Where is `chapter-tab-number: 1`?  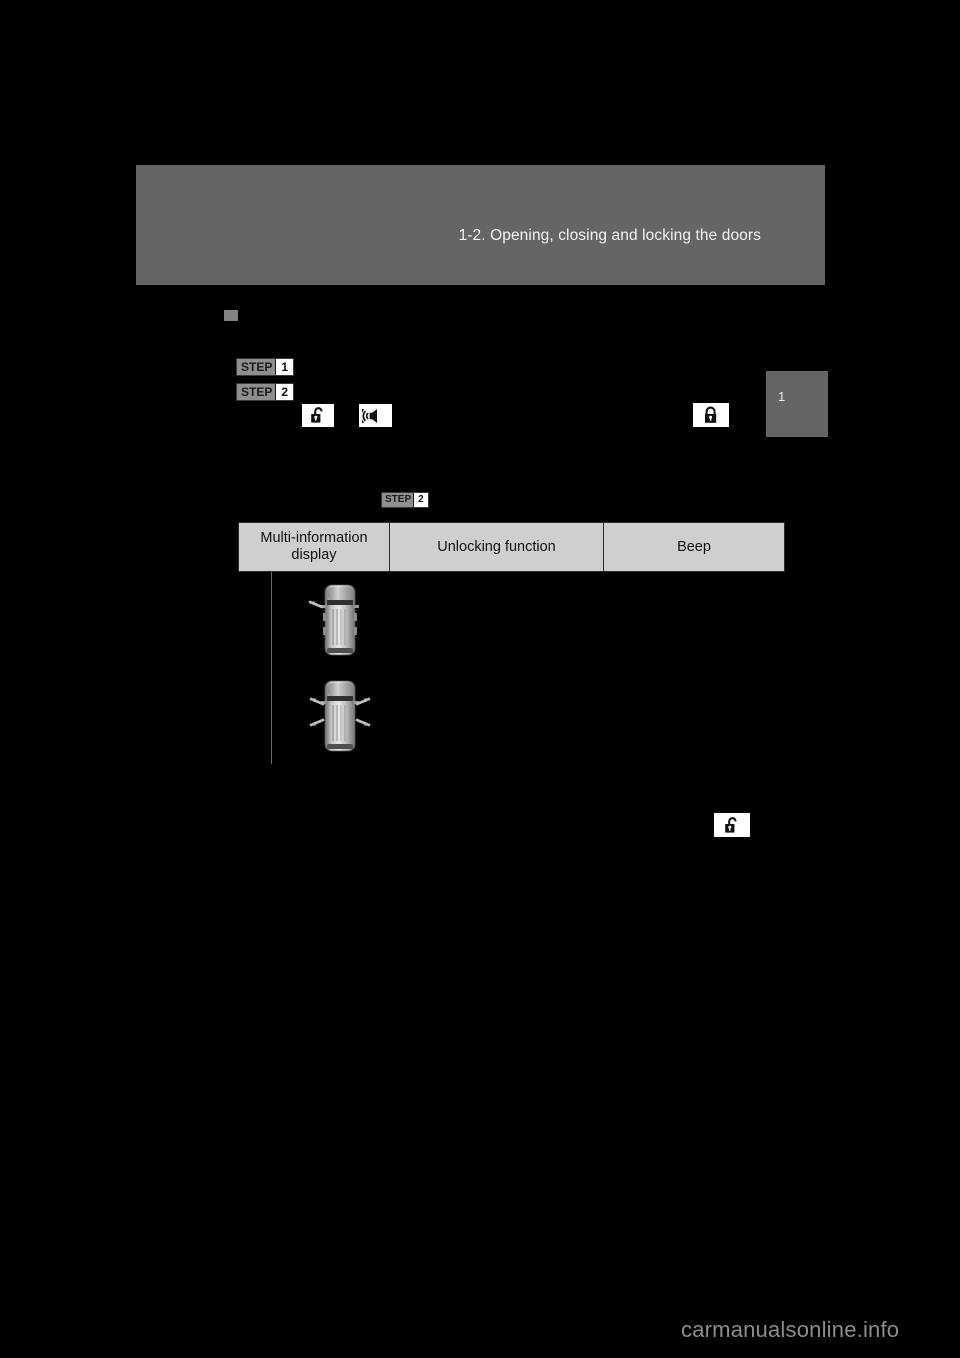
chapter-tab-number: 1 is located at coordinates (782, 396).